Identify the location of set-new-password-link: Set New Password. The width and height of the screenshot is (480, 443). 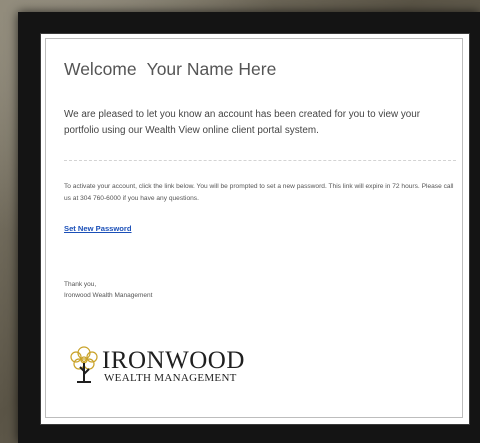
(98, 228).